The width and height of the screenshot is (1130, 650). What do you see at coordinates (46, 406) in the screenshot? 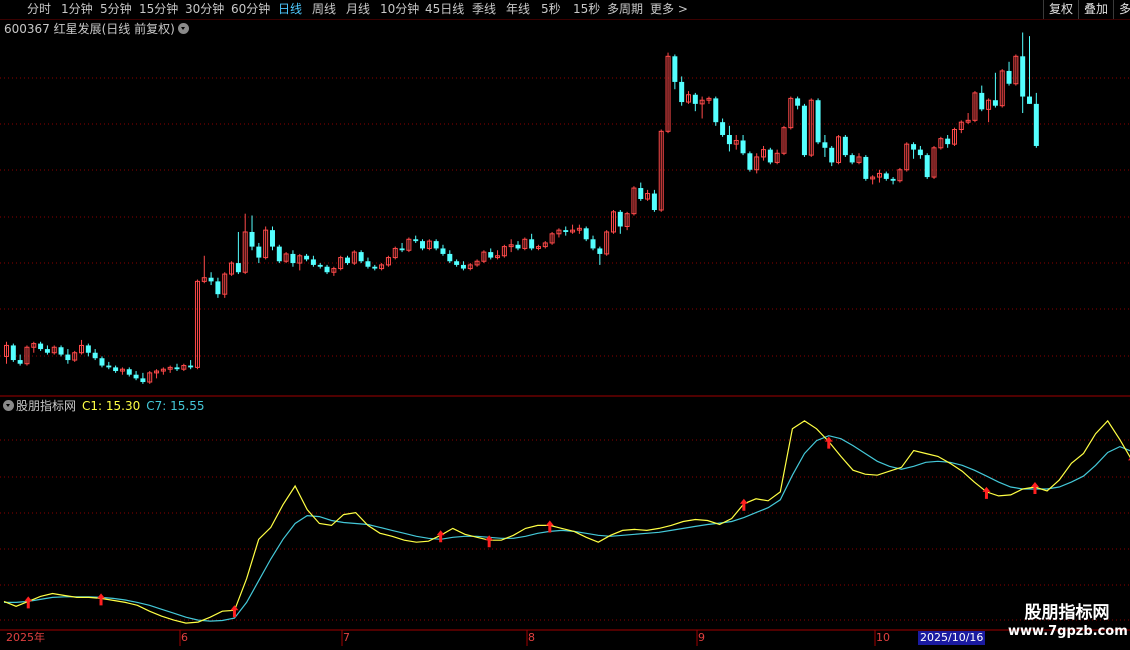
I see `indicator-name: 股朋指标网` at bounding box center [46, 406].